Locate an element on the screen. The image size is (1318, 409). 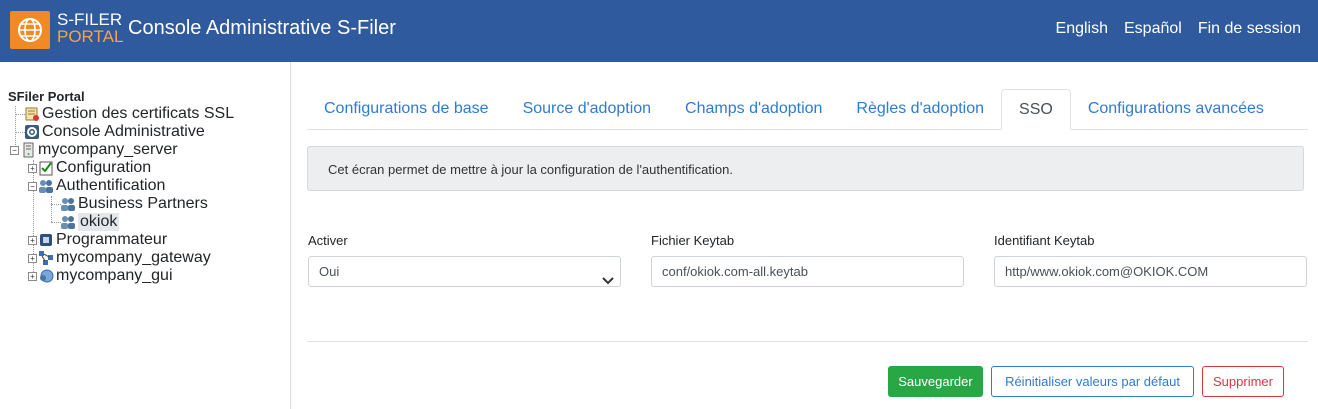
tree-node-authentification: − Authentification is located at coordinates (96, 186).